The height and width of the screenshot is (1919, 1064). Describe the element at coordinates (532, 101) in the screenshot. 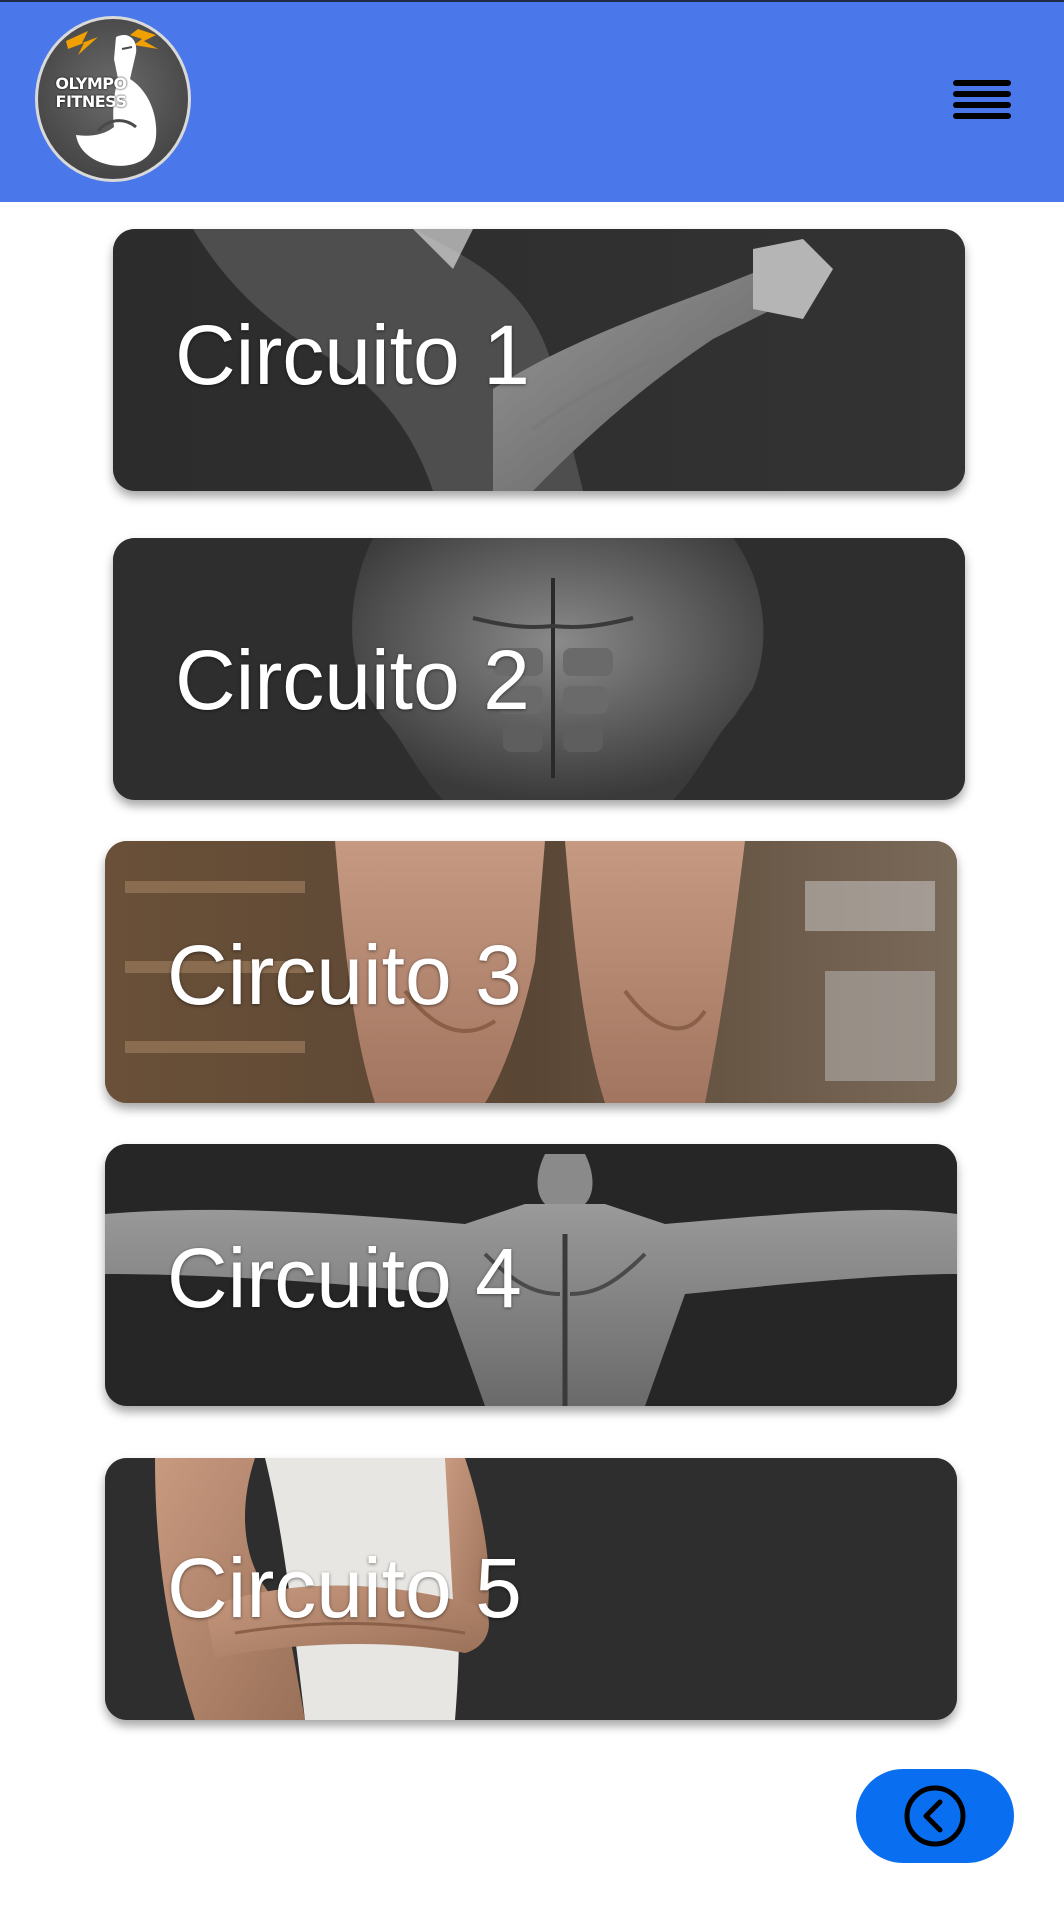

I see `app-header: OLYMPO FITNESS` at that location.